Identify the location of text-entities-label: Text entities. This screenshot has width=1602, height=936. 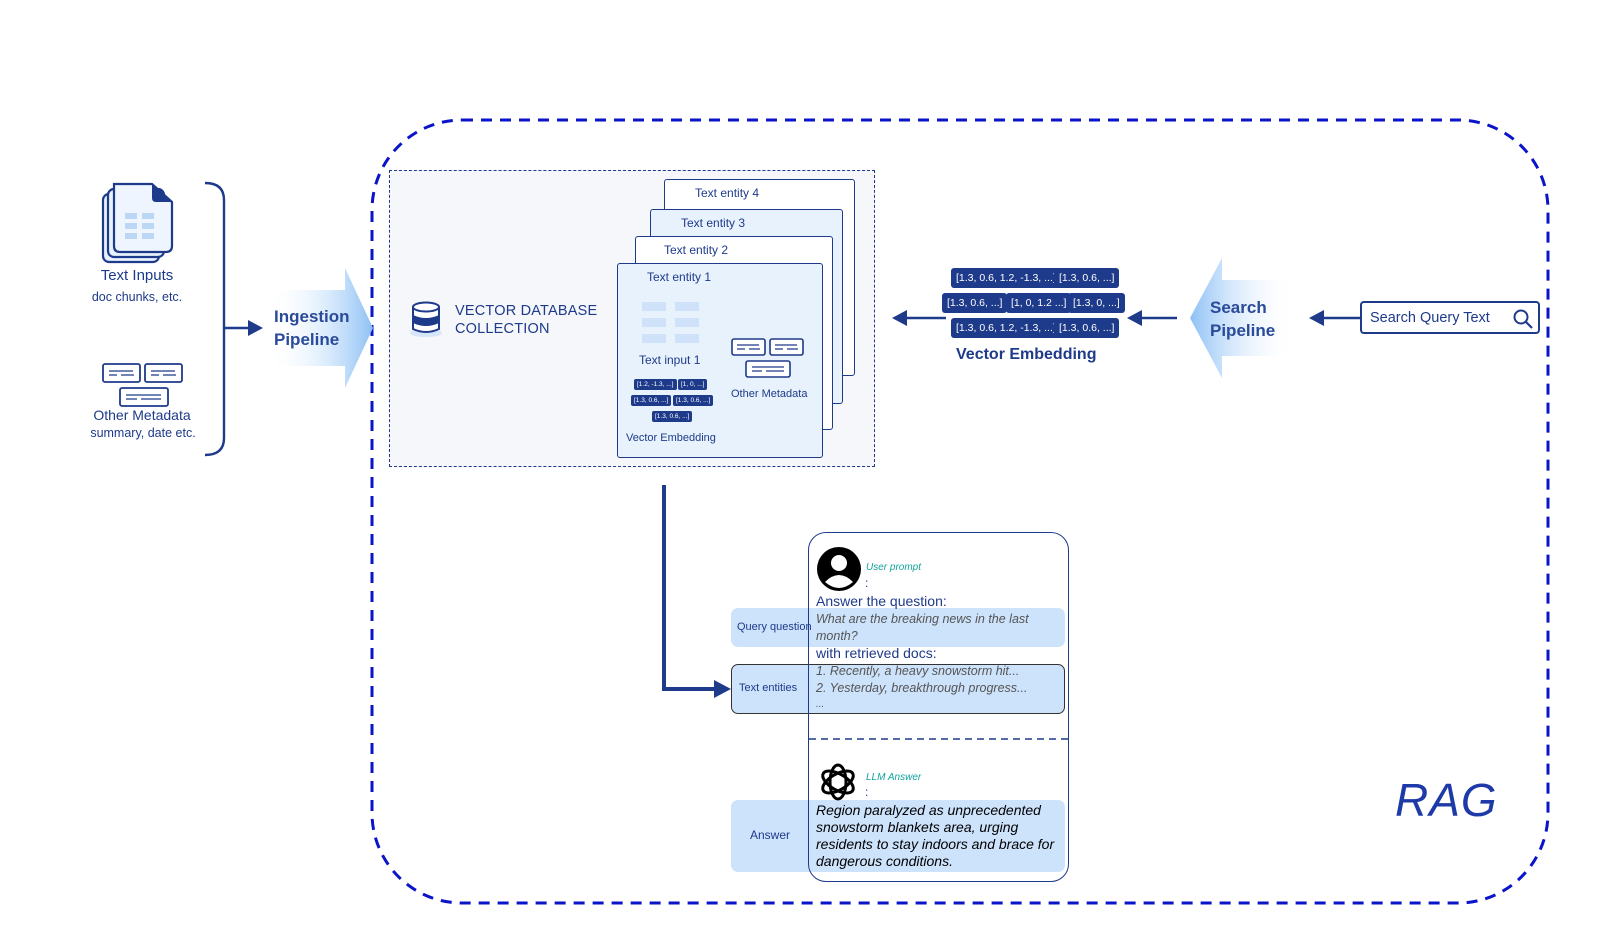
(768, 688).